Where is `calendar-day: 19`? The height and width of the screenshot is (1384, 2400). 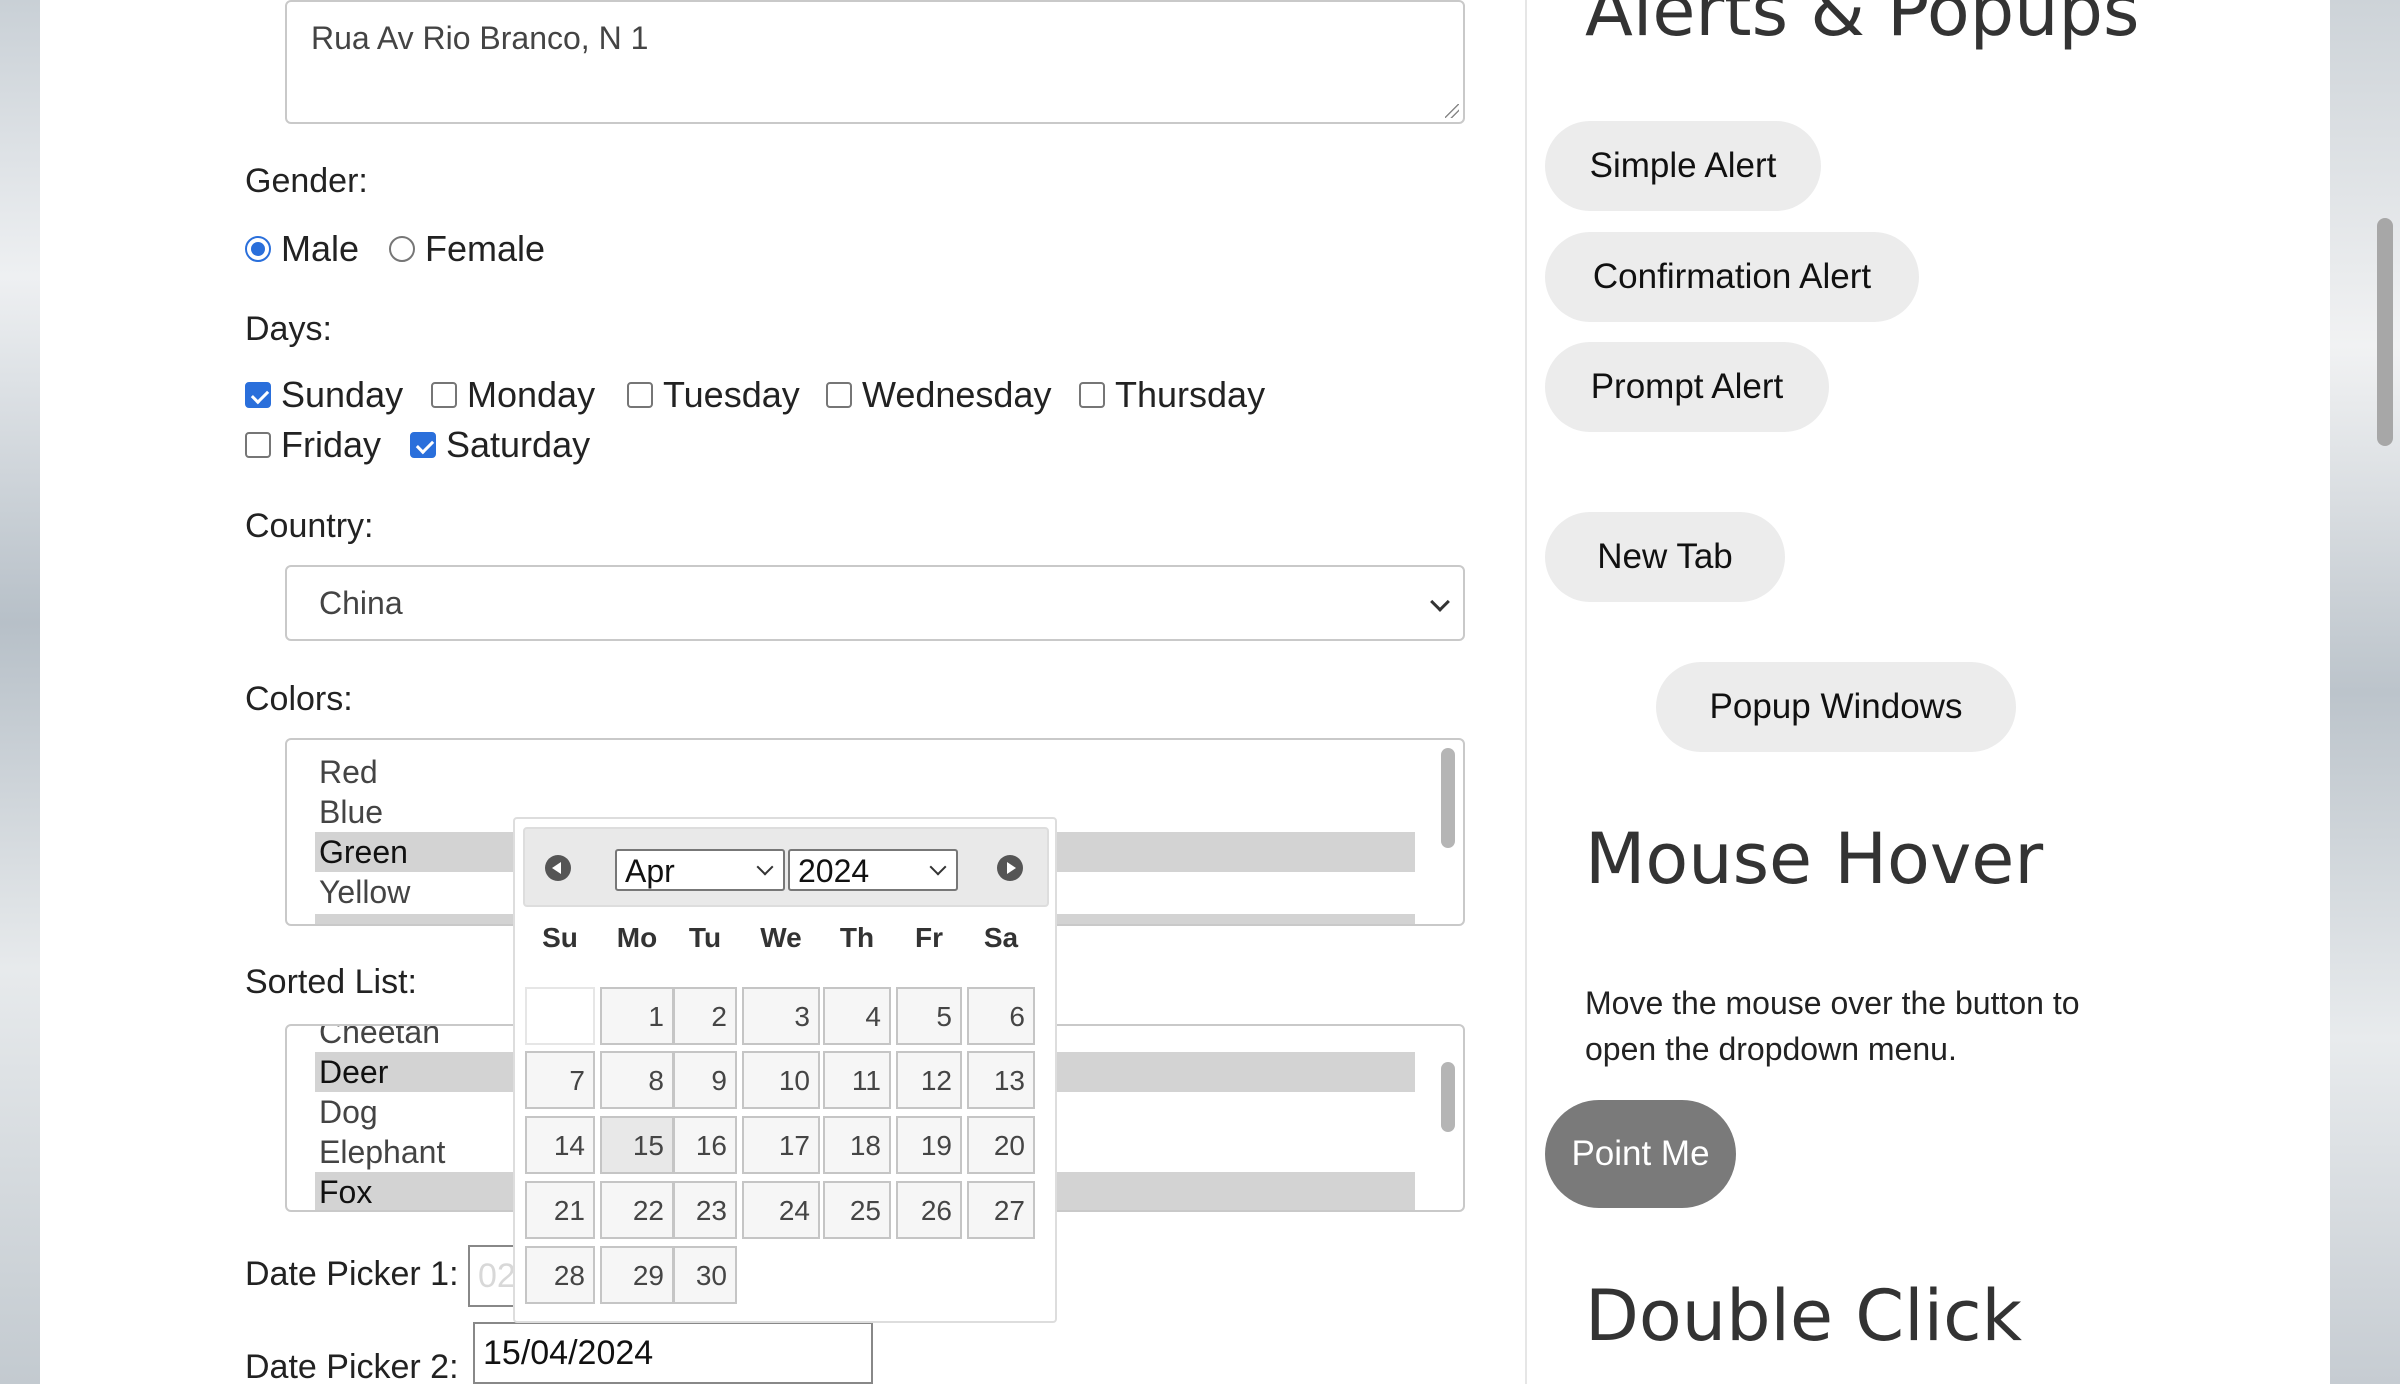
calendar-day: 19 is located at coordinates (929, 1145).